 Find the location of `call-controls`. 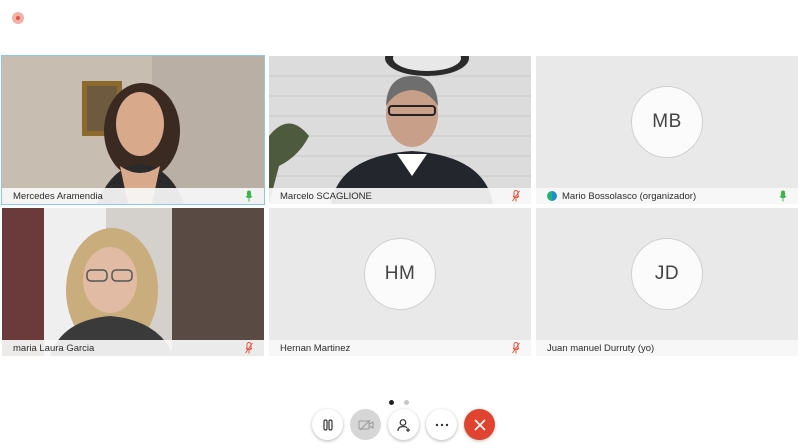

call-controls is located at coordinates (403, 424).